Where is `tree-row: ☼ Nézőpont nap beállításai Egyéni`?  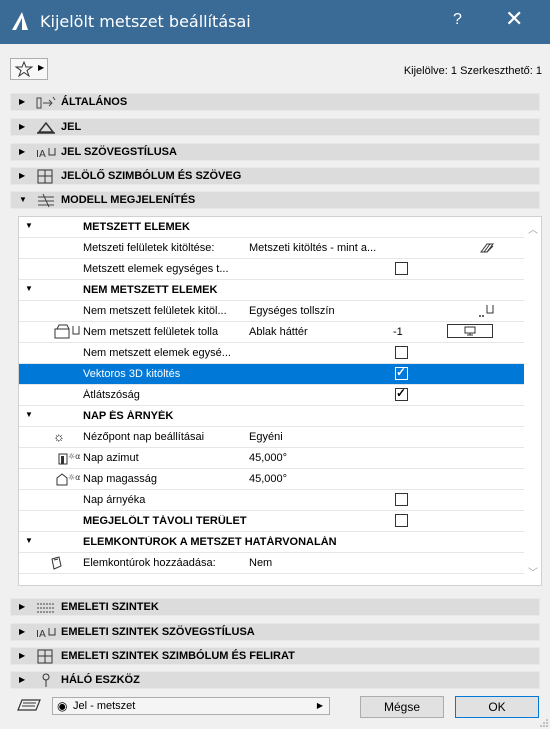
tree-row: ☼ Nézőpont nap beállításai Egyéni is located at coordinates (271, 437).